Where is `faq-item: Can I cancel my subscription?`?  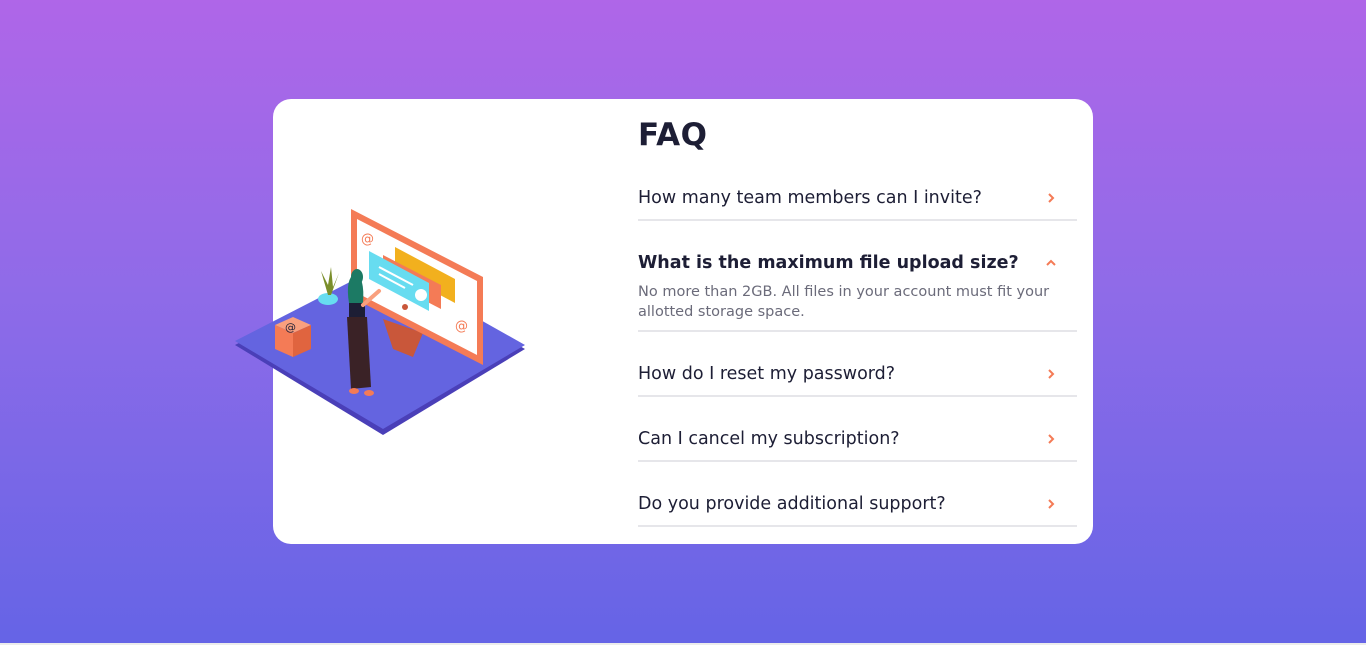
faq-item: Can I cancel my subscription? is located at coordinates (857, 439).